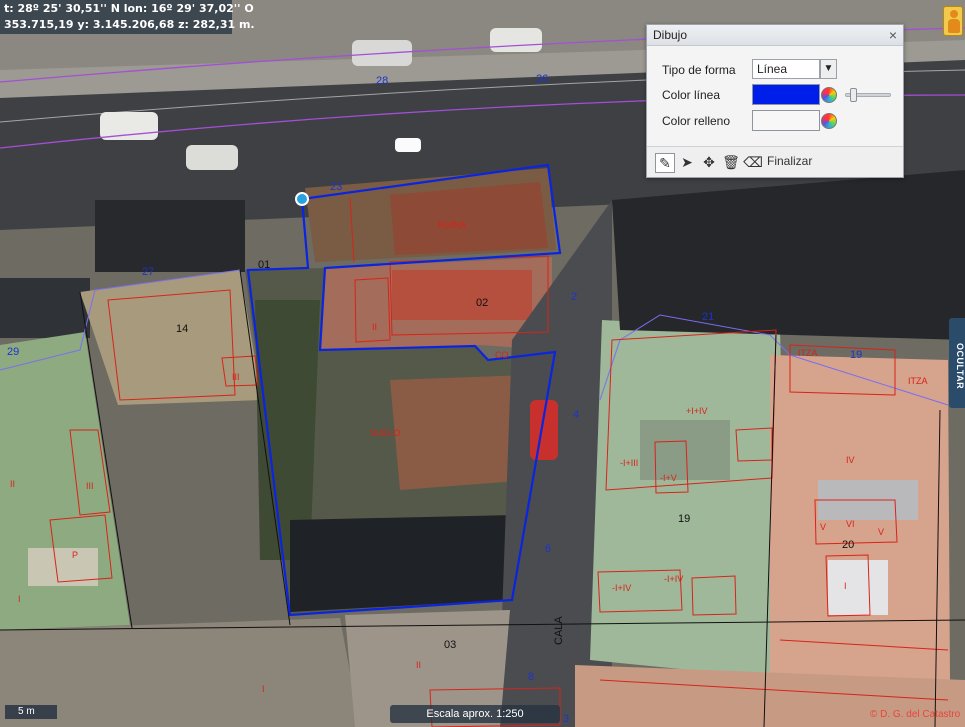 The height and width of the screenshot is (727, 965). What do you see at coordinates (915, 714) in the screenshot?
I see `copyright-text: © D. G. del Catastro` at bounding box center [915, 714].